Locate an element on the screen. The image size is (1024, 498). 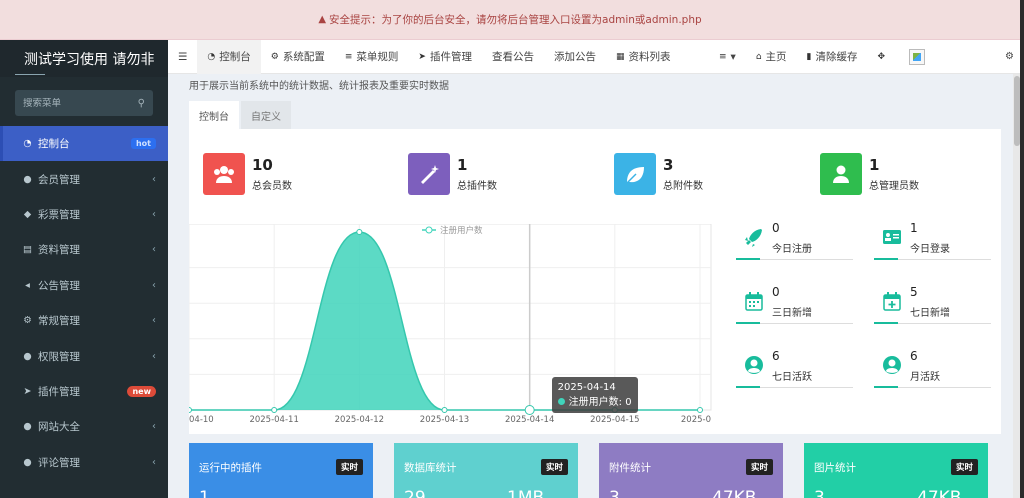
card-realtime-badge: 实时 is located at coordinates (349, 467).